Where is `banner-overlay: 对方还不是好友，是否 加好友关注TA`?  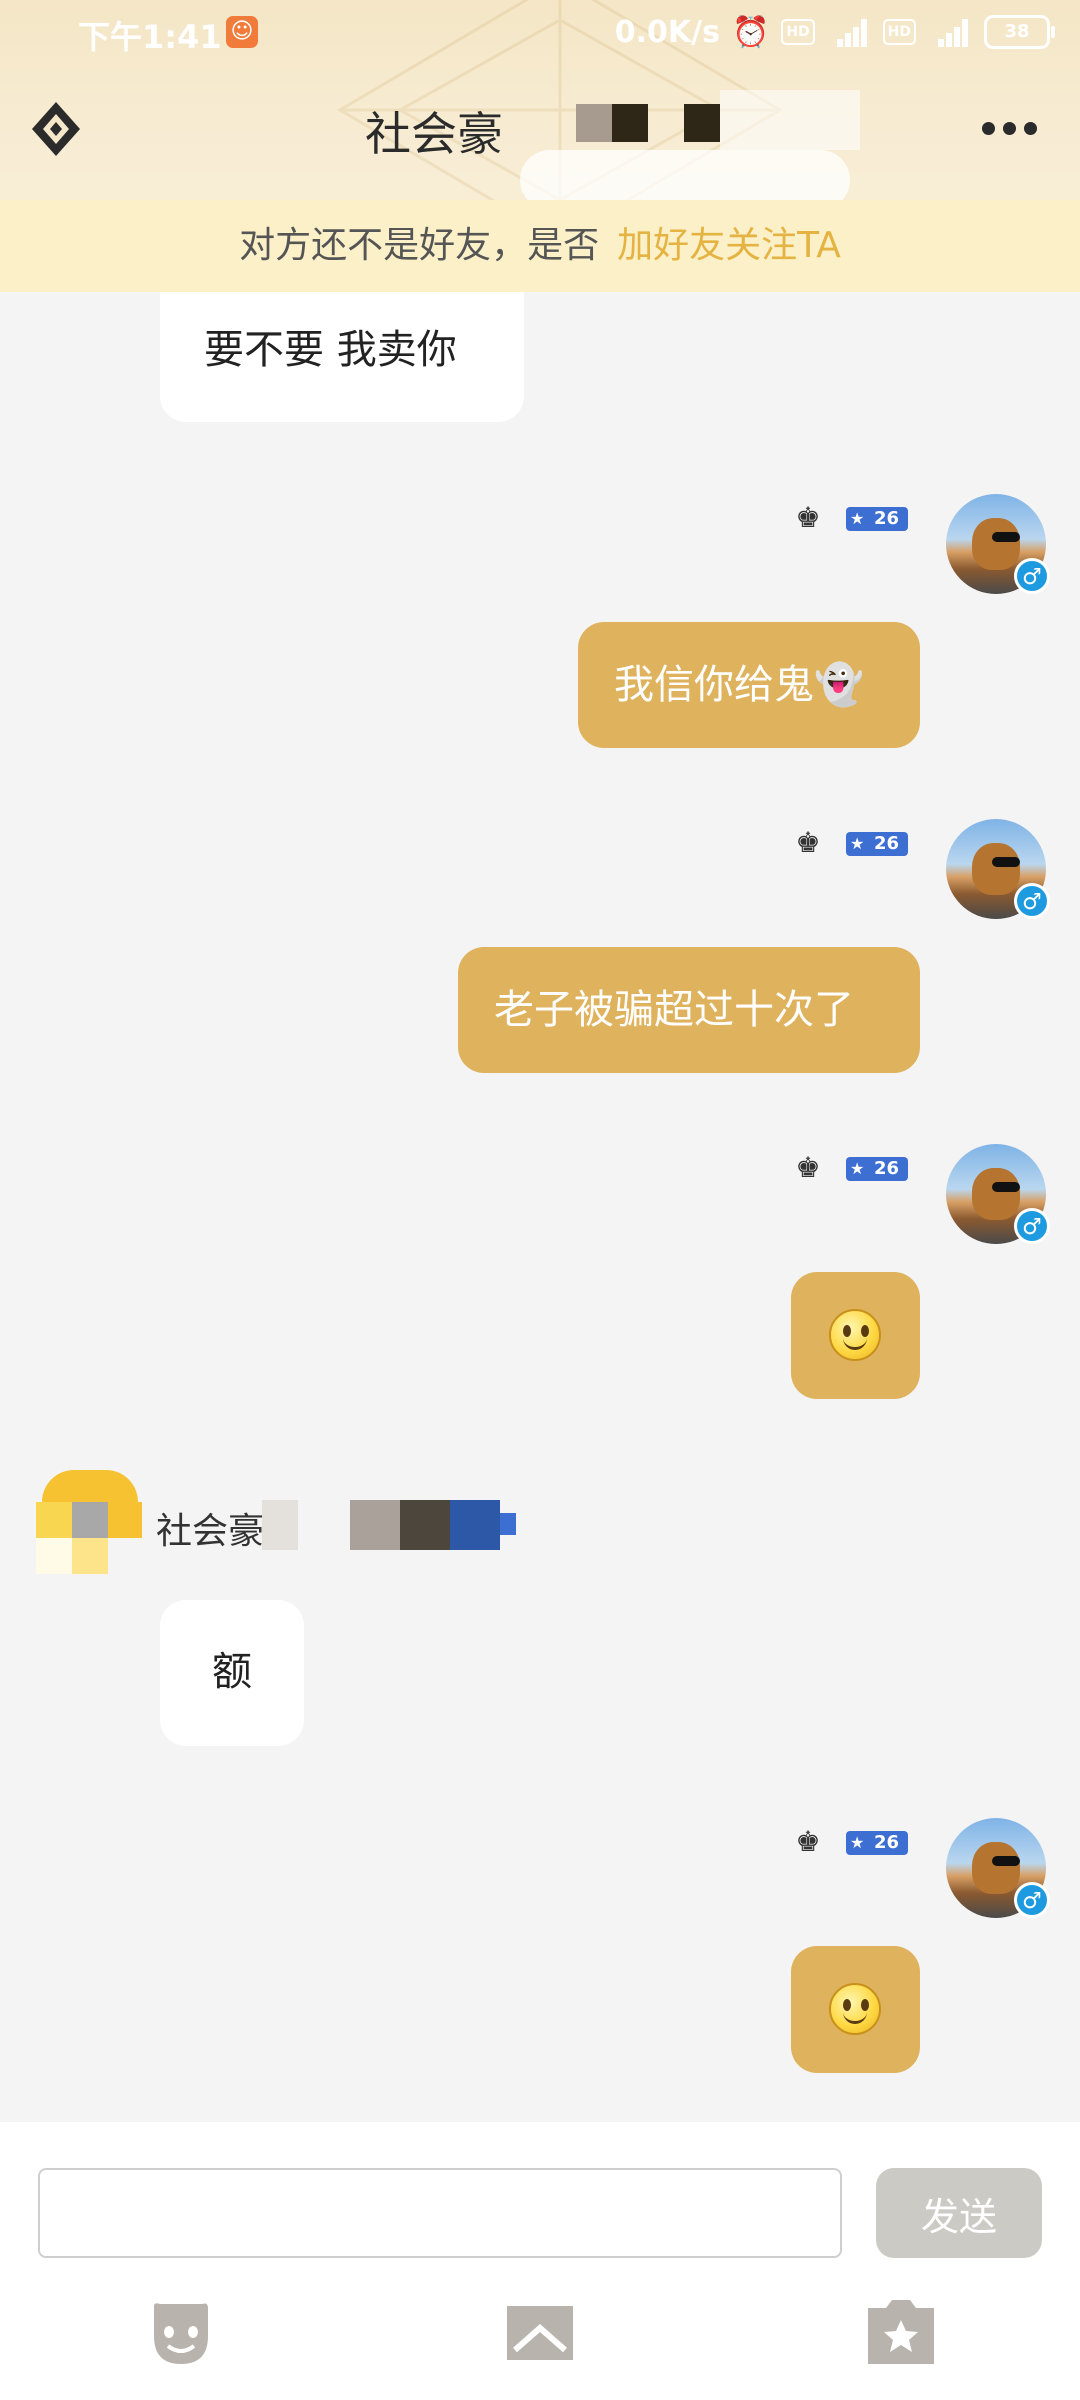 banner-overlay: 对方还不是好友，是否 加好友关注TA is located at coordinates (540, 246).